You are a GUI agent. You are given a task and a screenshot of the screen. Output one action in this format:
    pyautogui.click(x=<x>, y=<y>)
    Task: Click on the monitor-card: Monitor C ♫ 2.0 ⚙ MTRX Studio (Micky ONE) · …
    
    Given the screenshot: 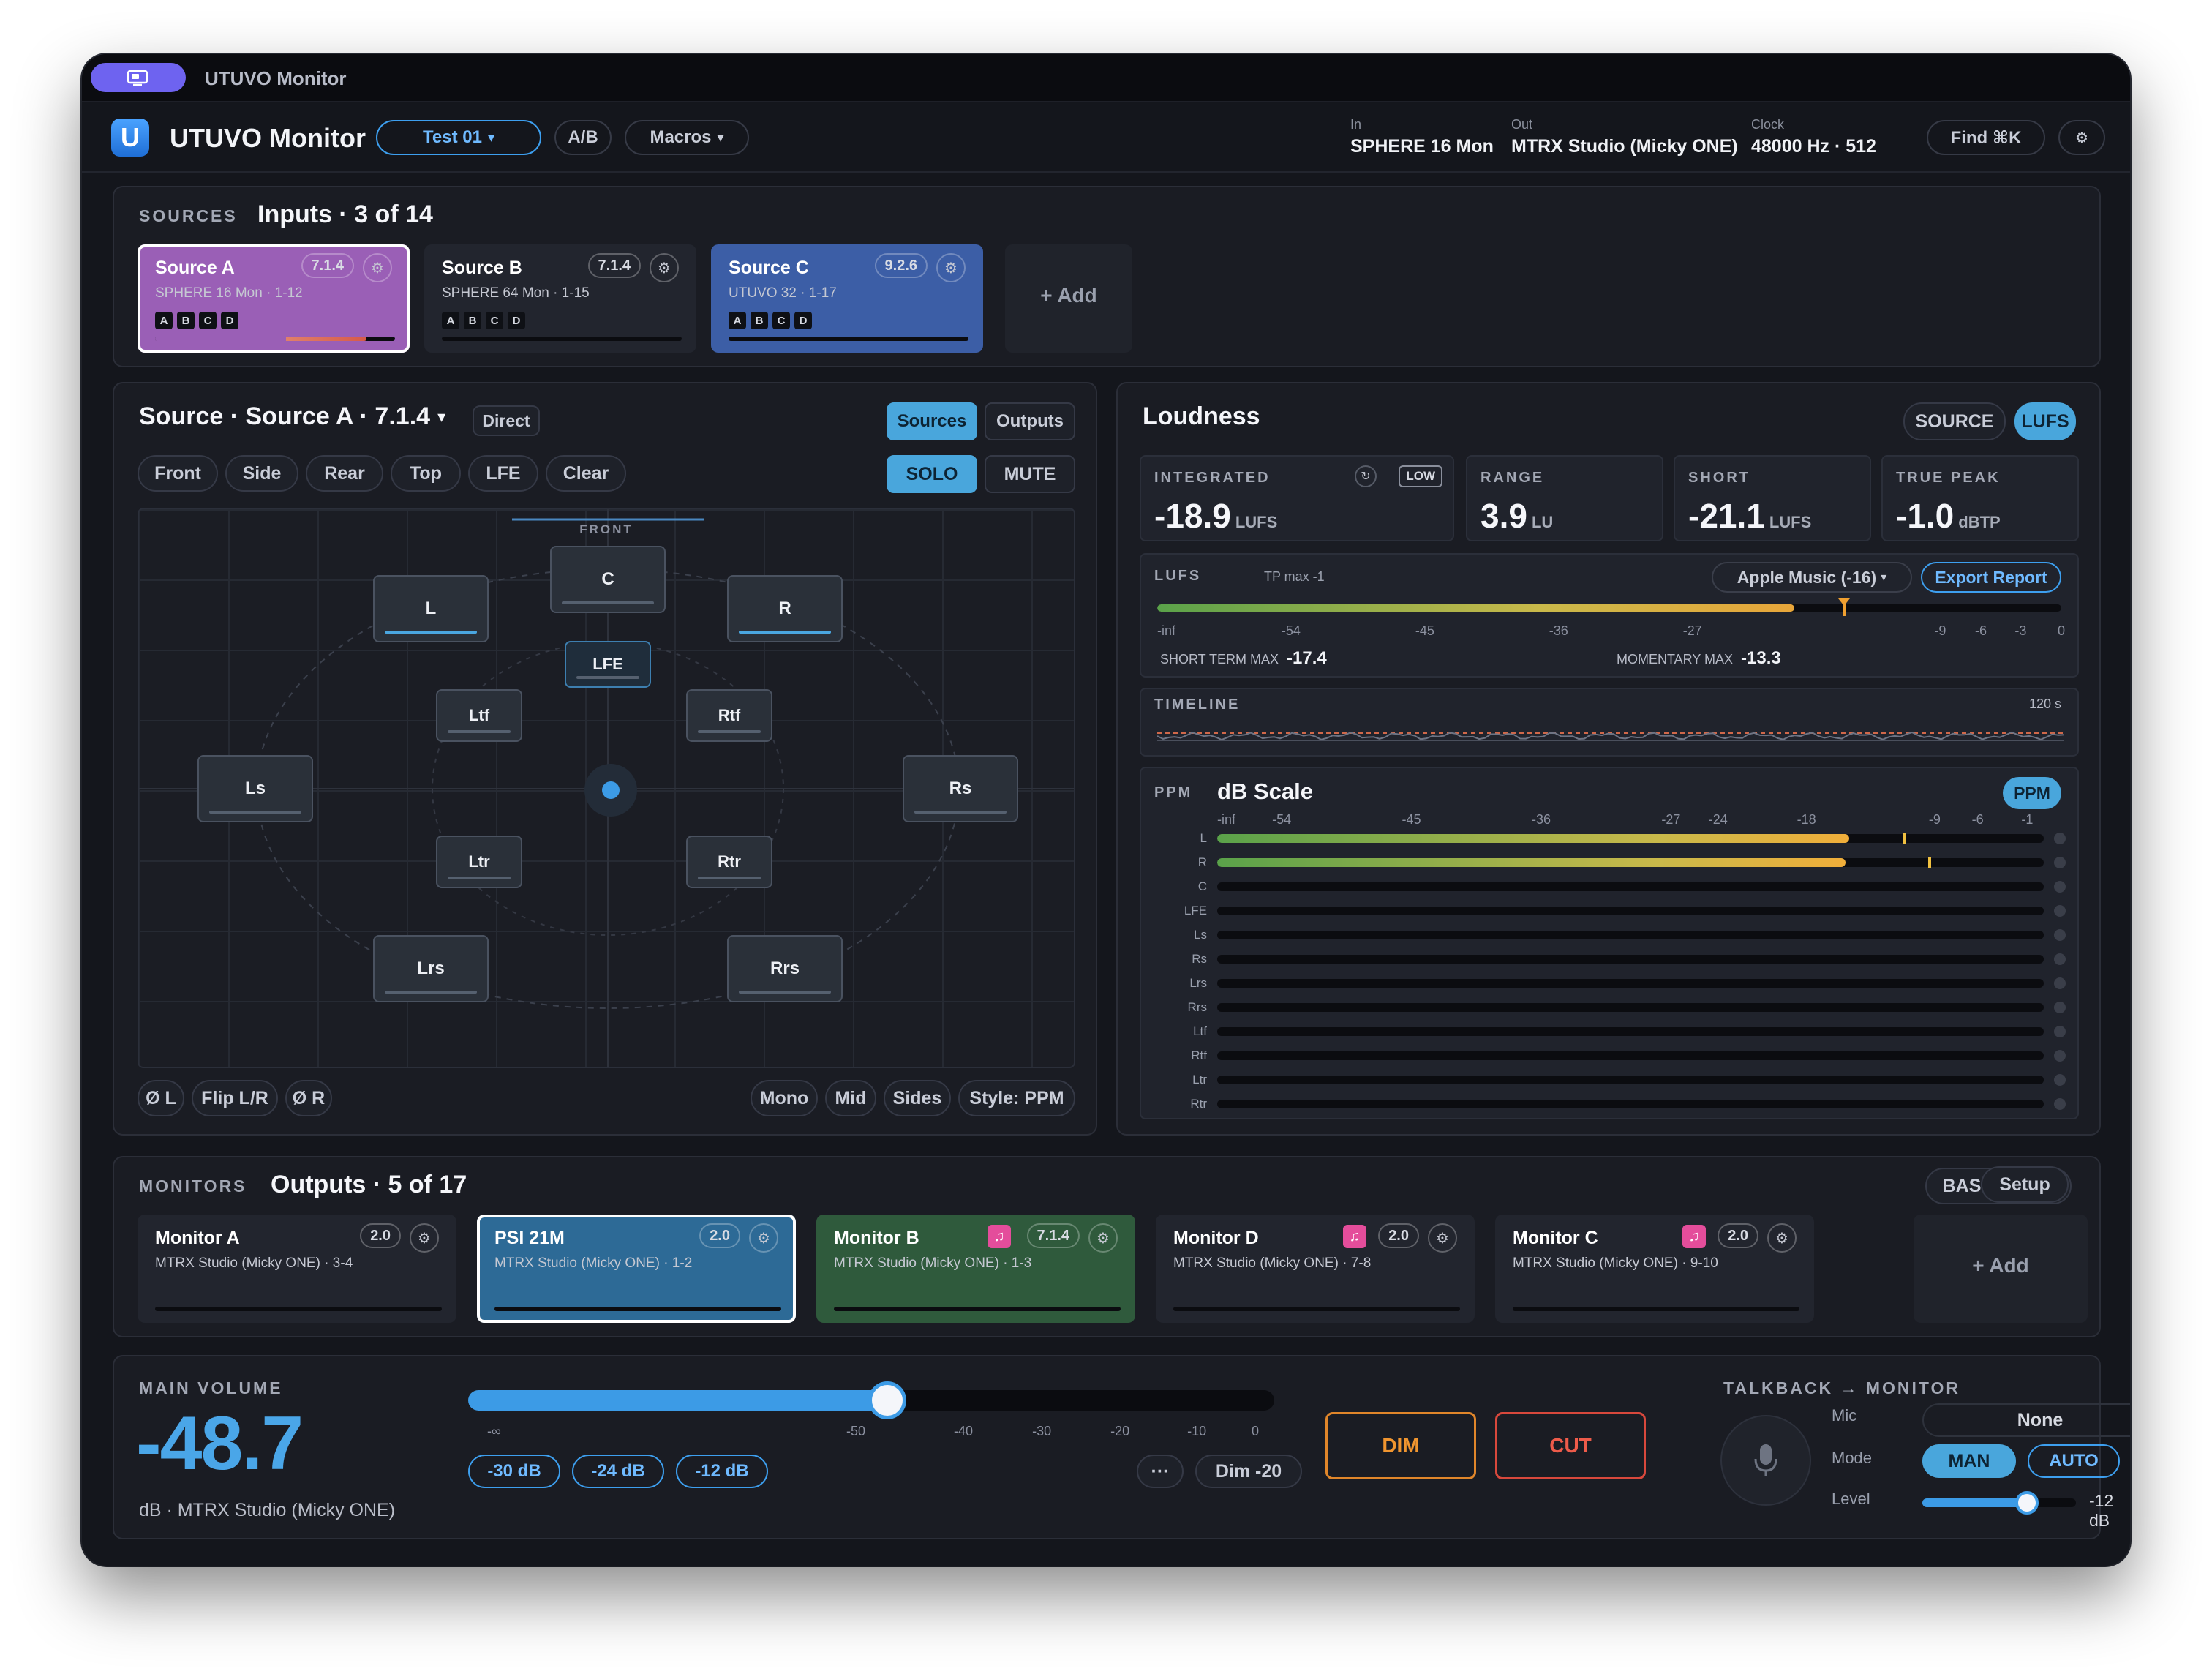 What is the action you would take?
    pyautogui.click(x=1654, y=1269)
    